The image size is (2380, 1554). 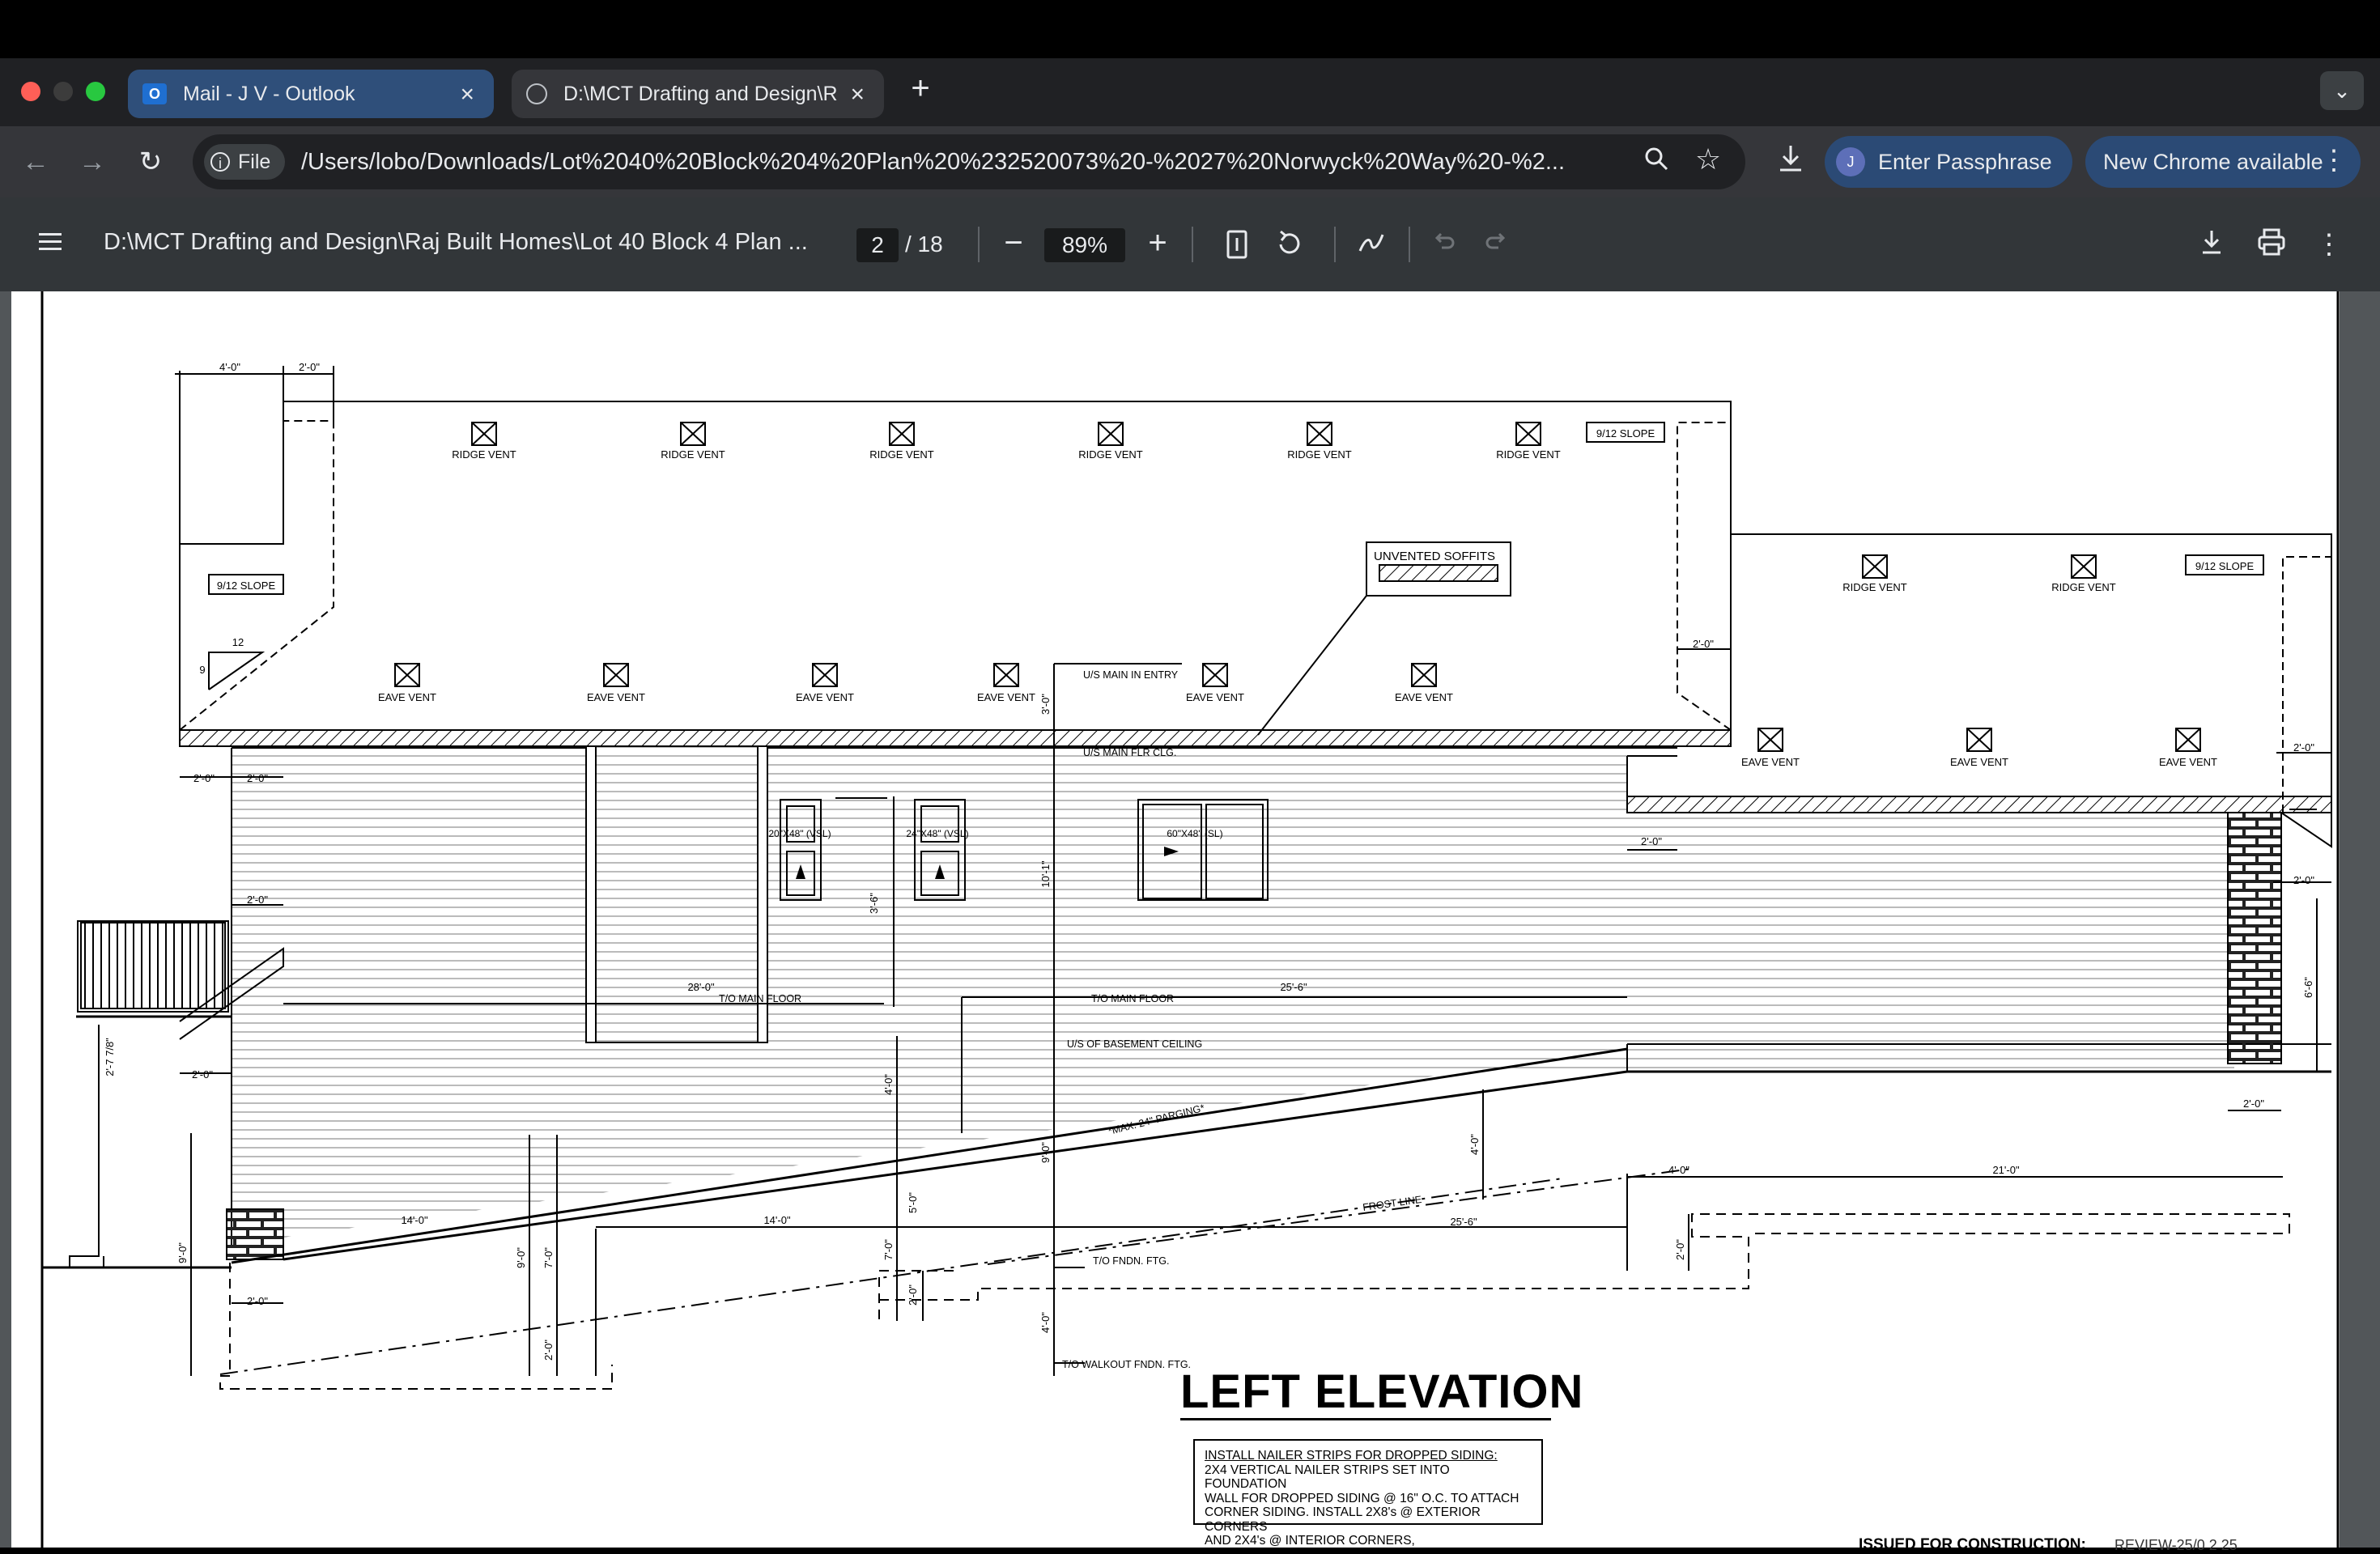 What do you see at coordinates (1434, 556) in the screenshot?
I see `unvented-soffits-label: UNVENTED SOFFITS` at bounding box center [1434, 556].